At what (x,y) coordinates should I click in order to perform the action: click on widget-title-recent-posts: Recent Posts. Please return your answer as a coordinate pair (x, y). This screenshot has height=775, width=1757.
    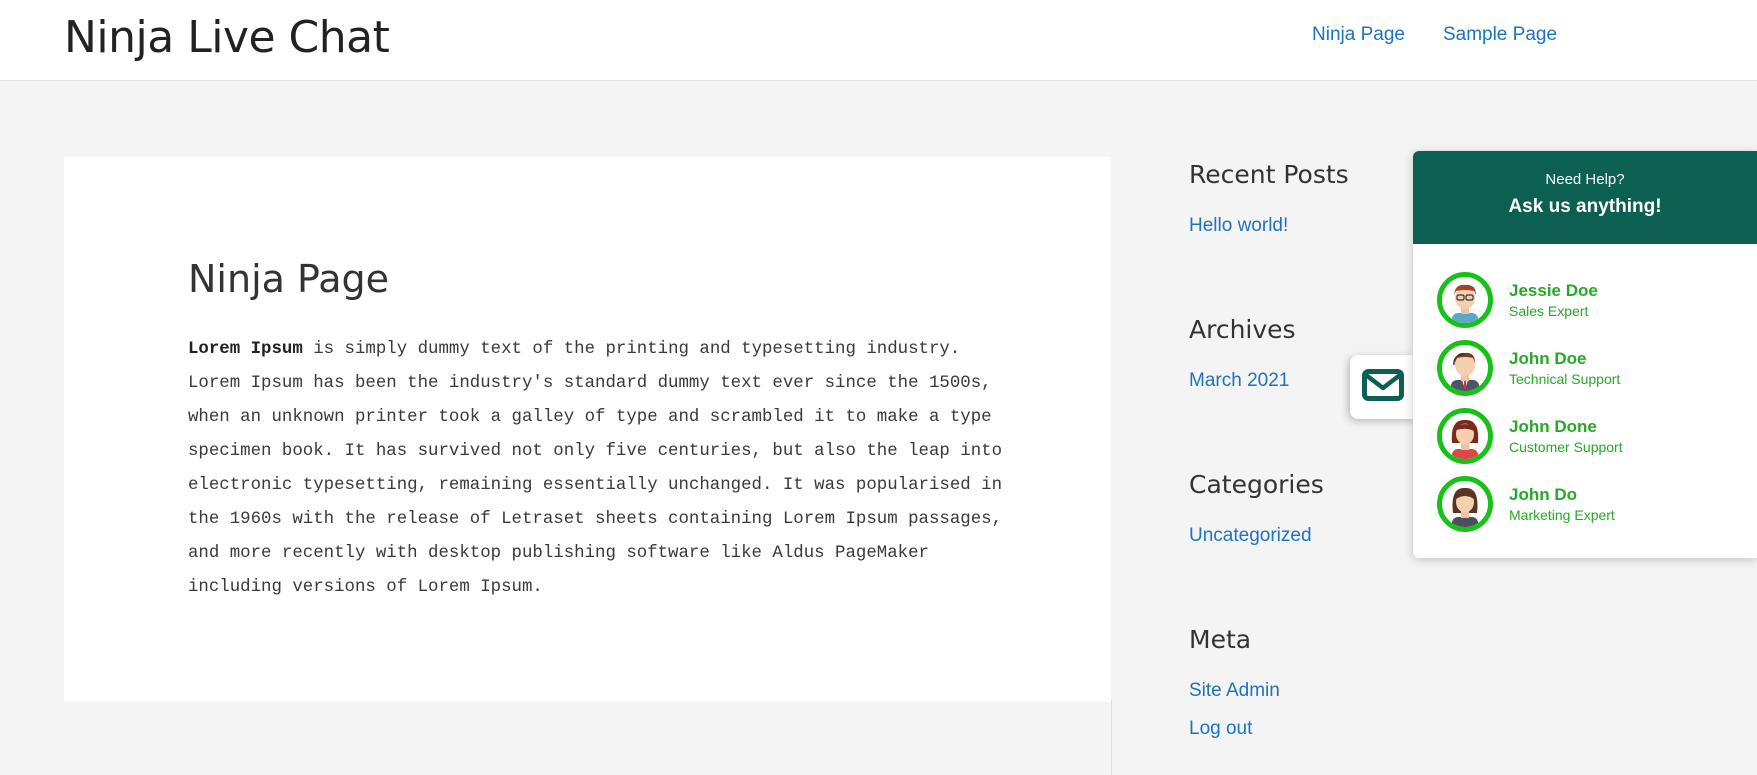
    Looking at the image, I should click on (1269, 174).